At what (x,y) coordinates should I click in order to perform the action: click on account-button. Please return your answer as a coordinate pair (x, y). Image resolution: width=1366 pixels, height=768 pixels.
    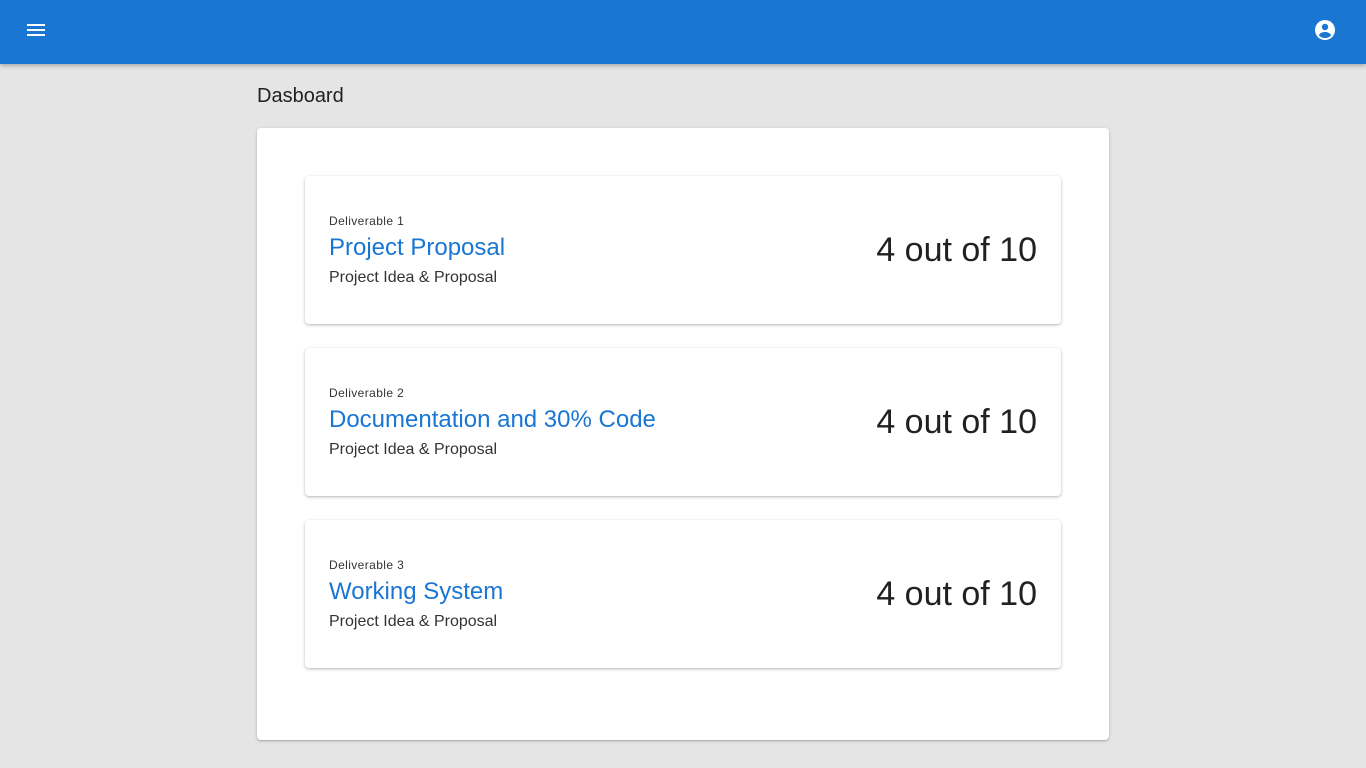
    Looking at the image, I should click on (1325, 32).